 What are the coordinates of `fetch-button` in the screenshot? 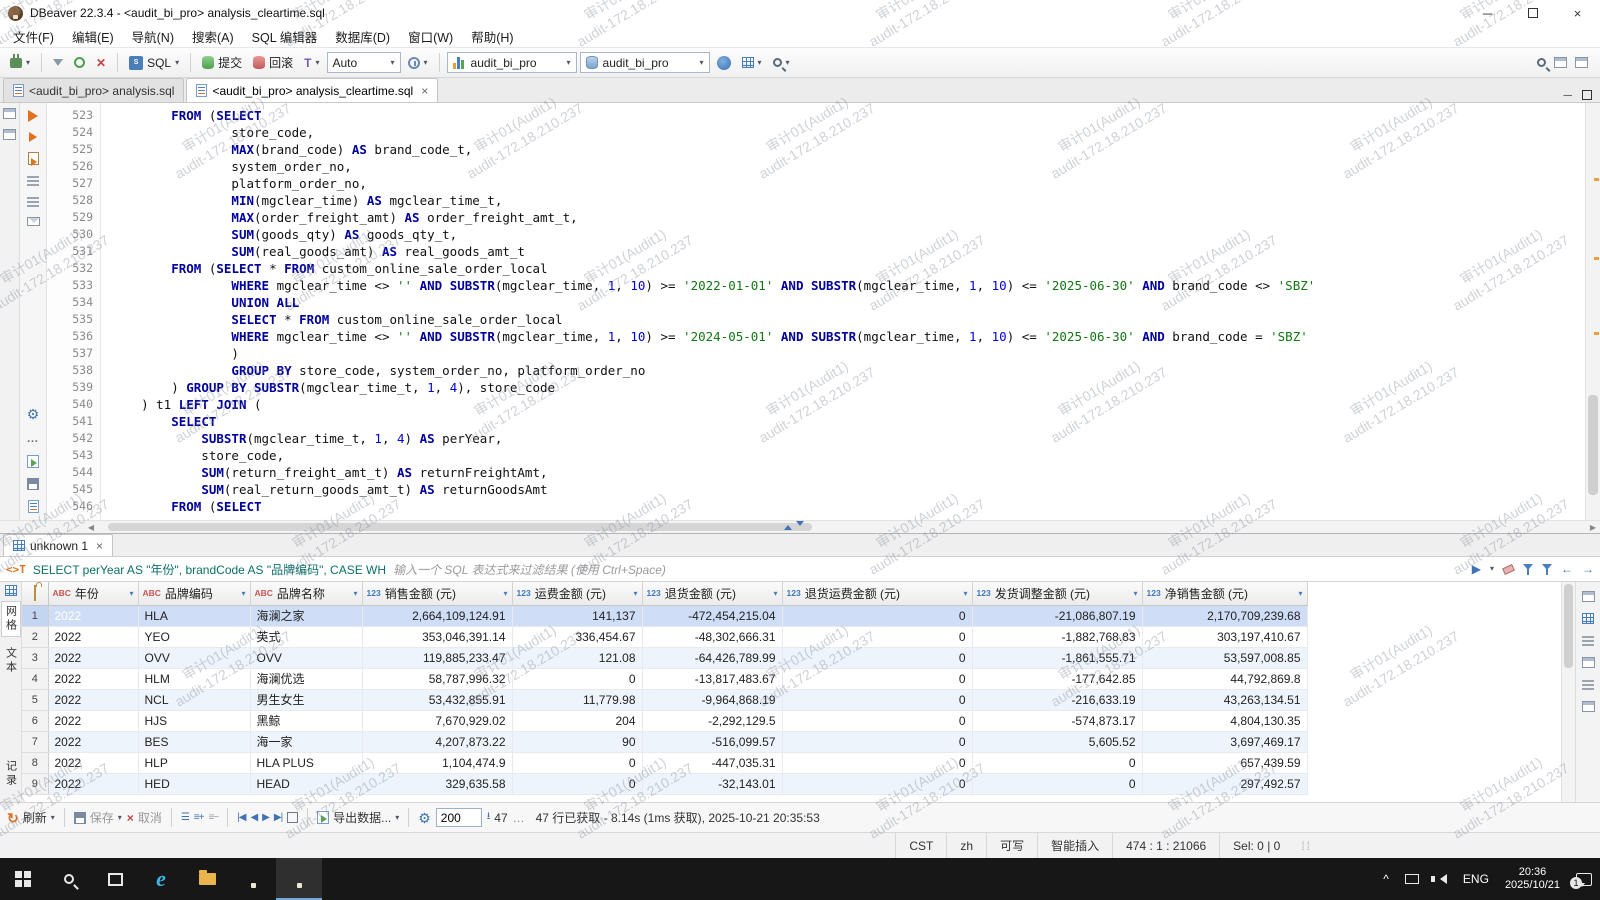 It's located at (58, 63).